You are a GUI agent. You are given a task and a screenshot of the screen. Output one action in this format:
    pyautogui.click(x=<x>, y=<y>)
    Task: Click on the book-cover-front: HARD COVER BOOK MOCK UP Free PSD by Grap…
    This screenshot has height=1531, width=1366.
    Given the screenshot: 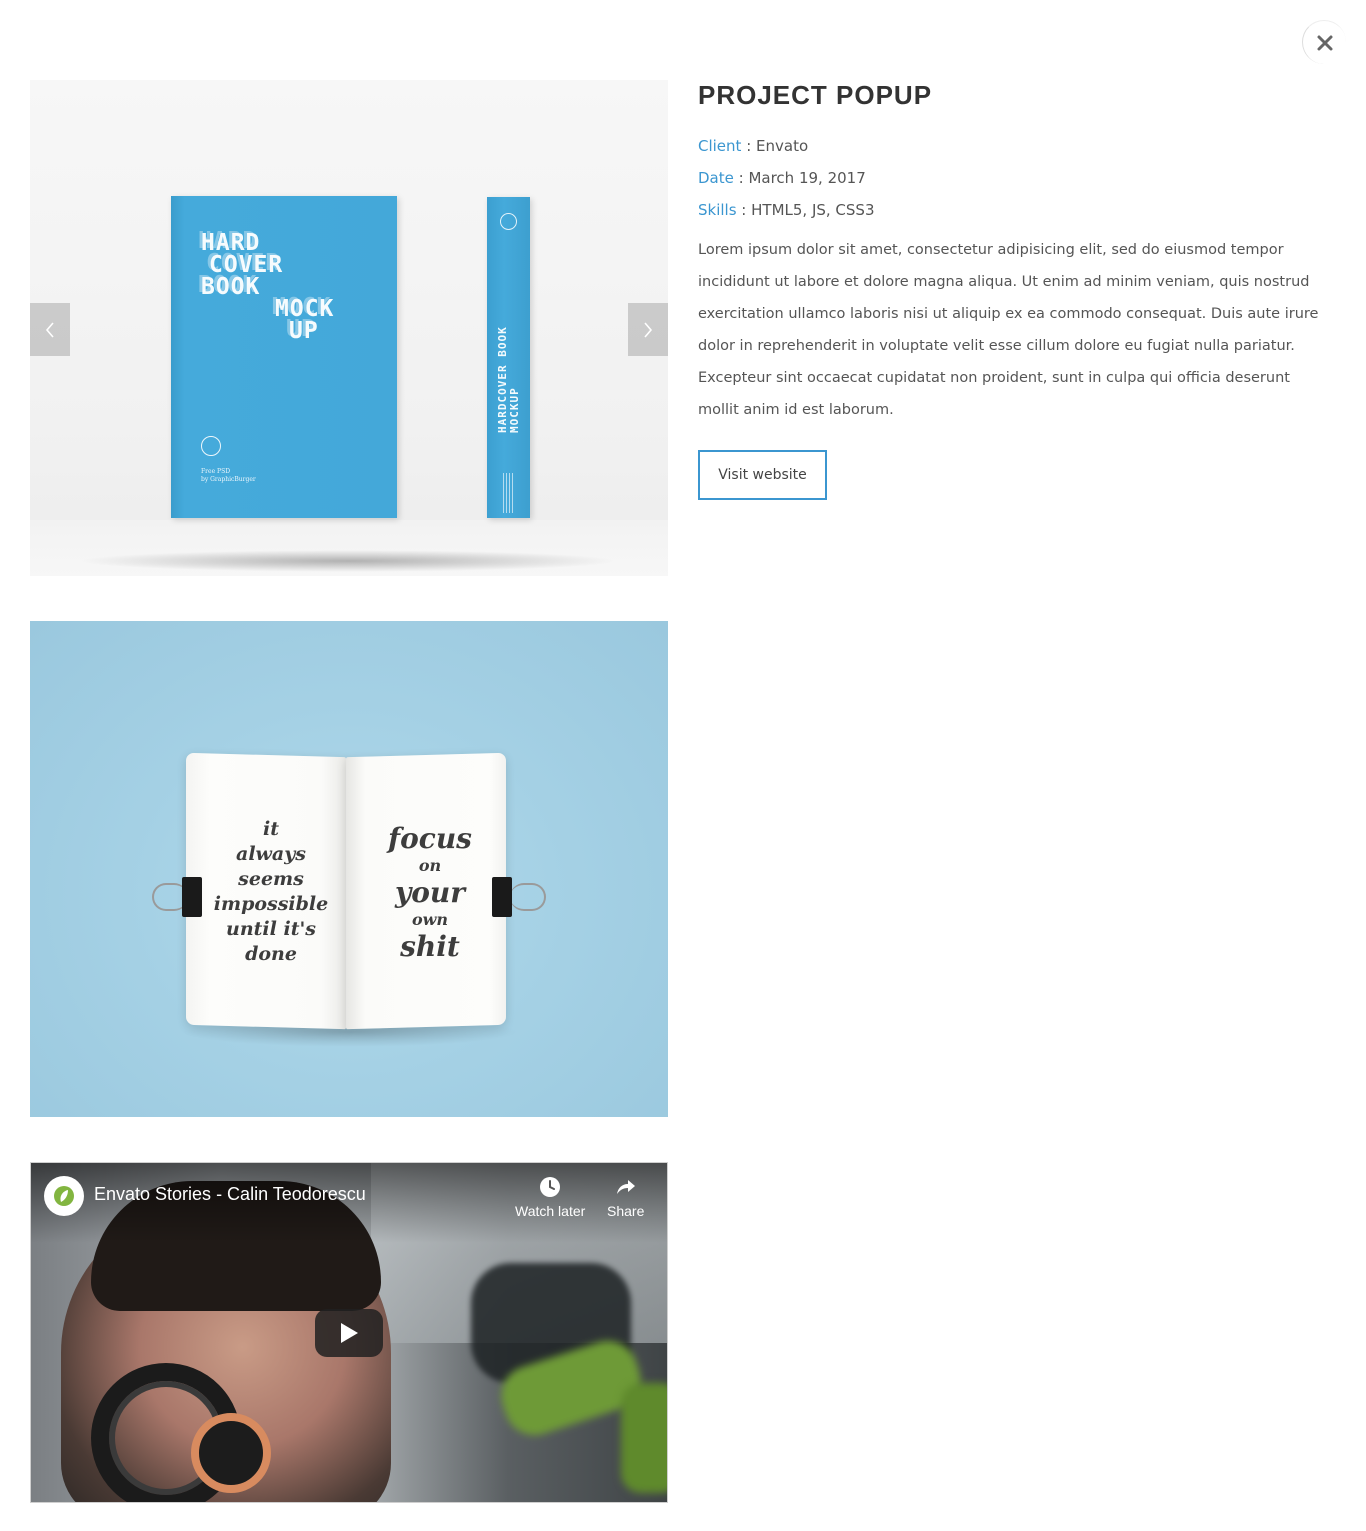 What is the action you would take?
    pyautogui.click(x=284, y=357)
    